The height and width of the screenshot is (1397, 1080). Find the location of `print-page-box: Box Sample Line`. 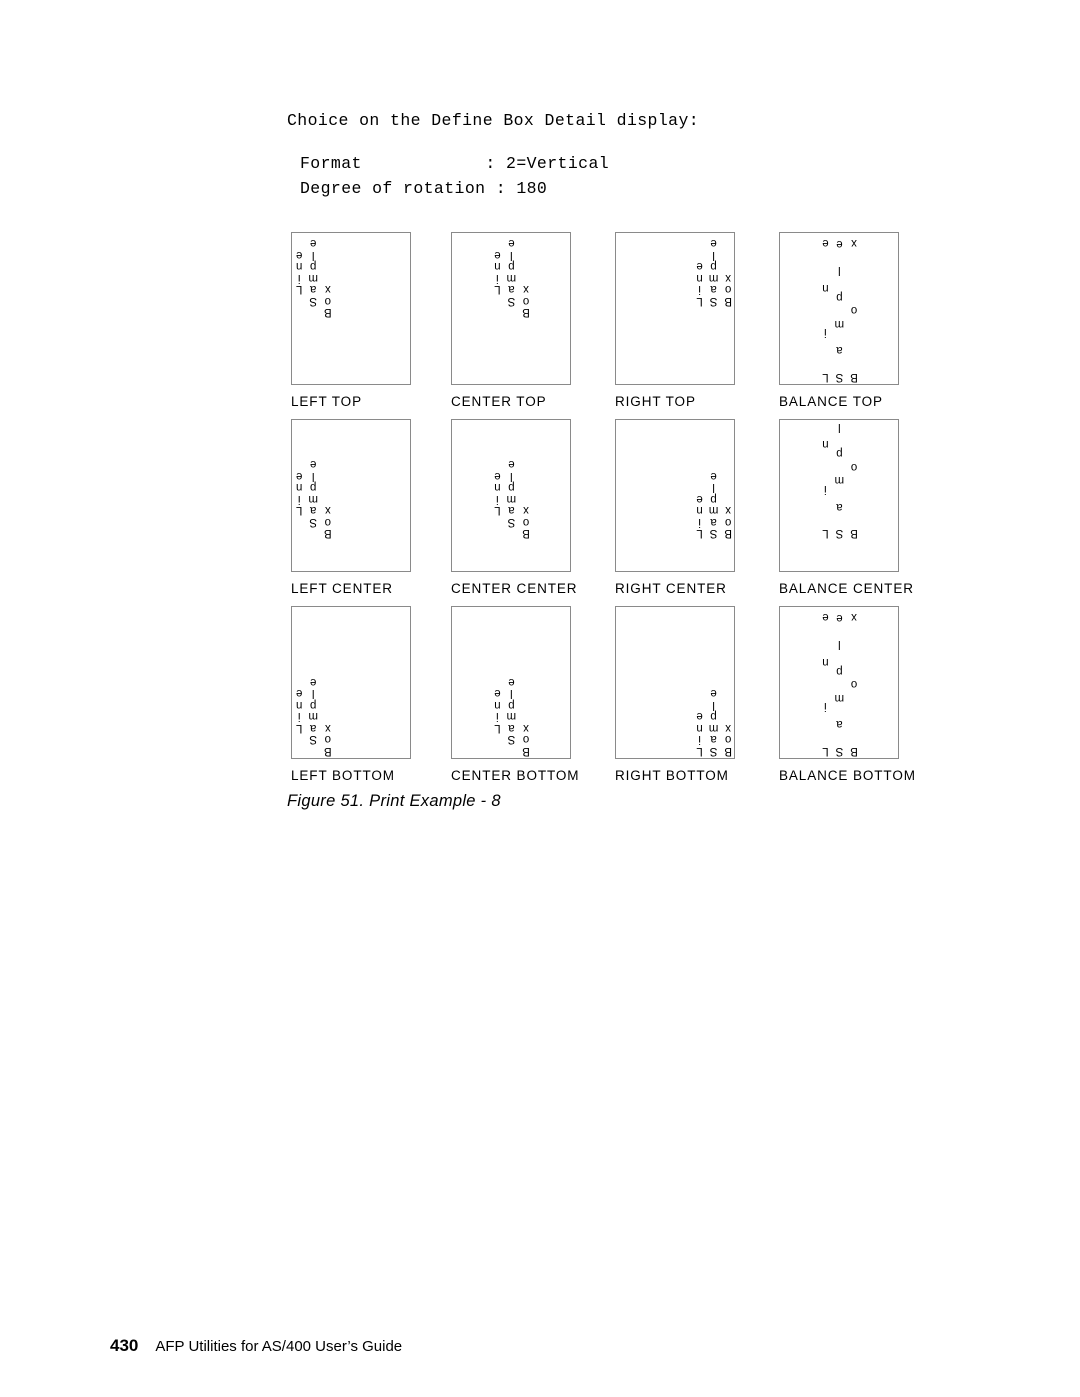

print-page-box: Box Sample Line is located at coordinates (511, 495).